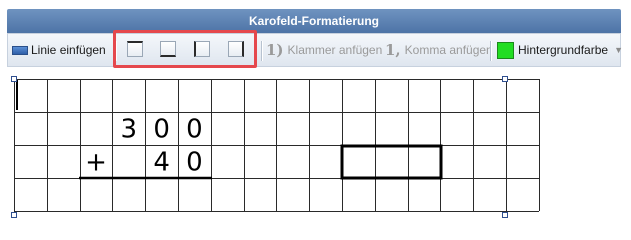 The height and width of the screenshot is (240, 631). Describe the element at coordinates (505, 215) in the screenshot. I see `resize-handle-bottom-right` at that location.